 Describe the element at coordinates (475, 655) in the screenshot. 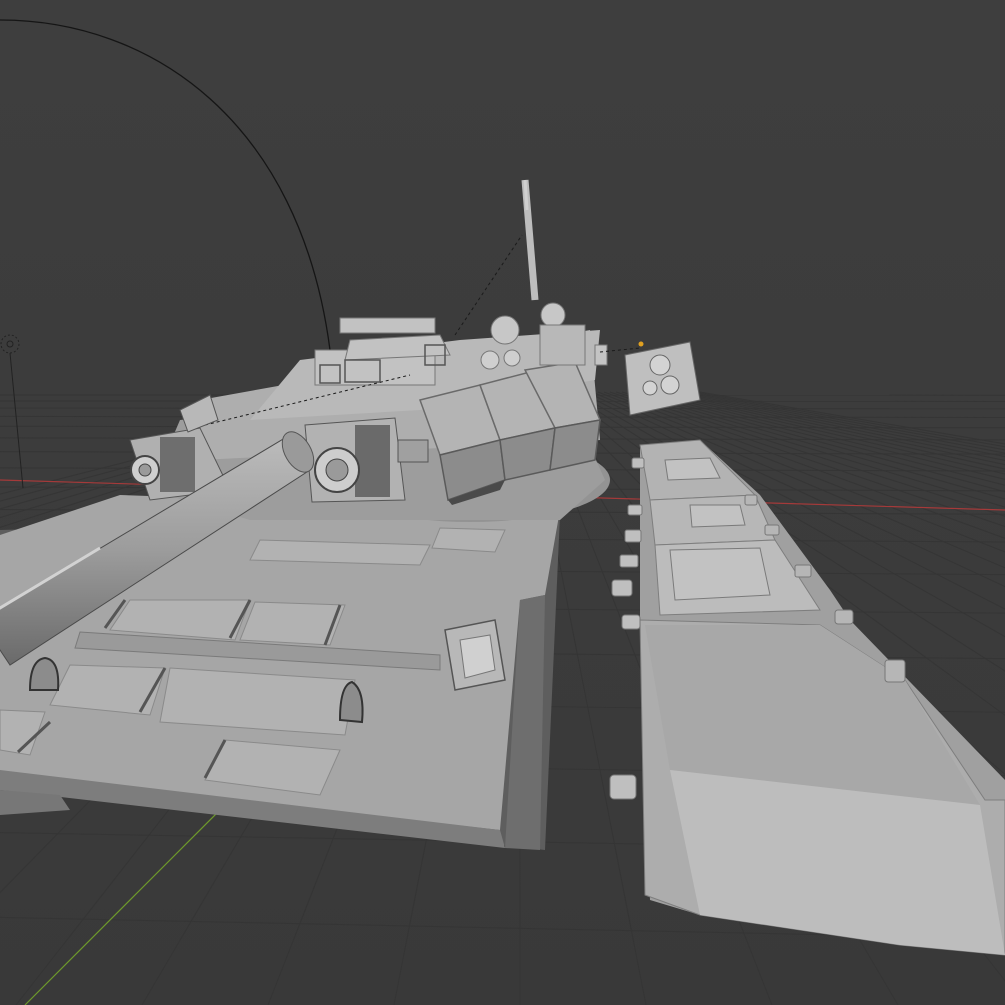

I see `headlight` at that location.